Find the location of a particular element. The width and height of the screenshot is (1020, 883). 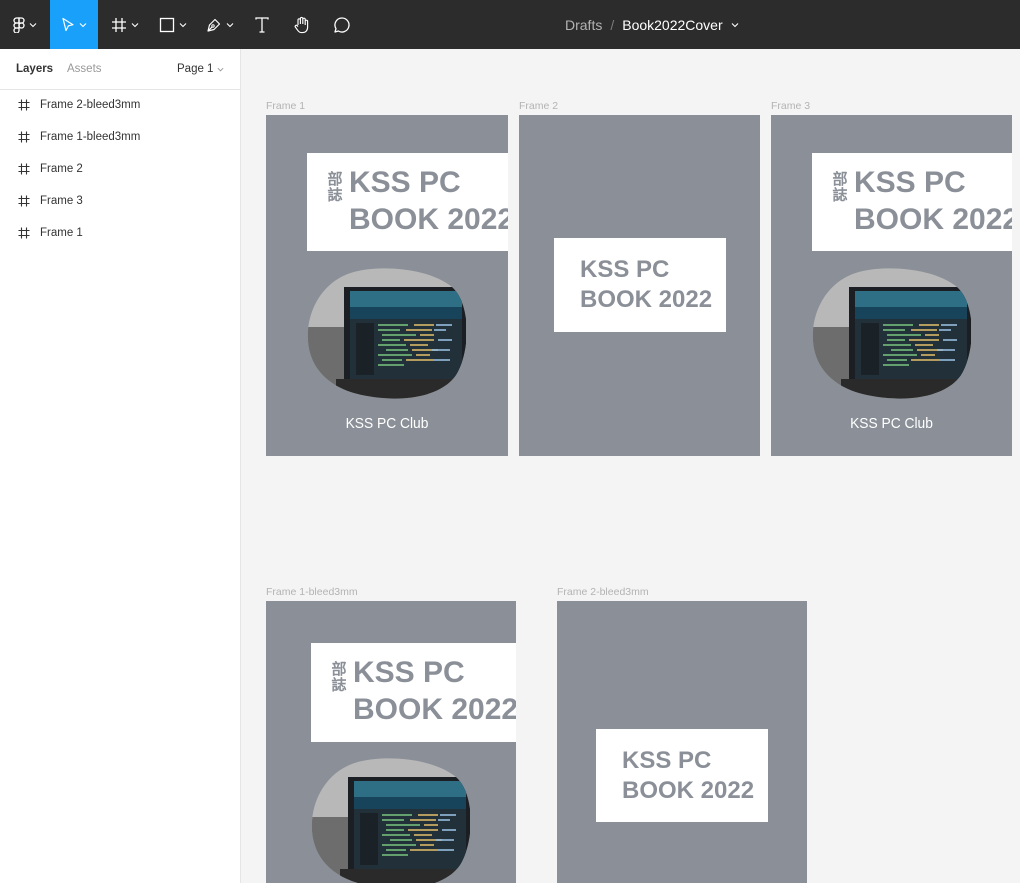

hand-tool-button is located at coordinates (302, 24).